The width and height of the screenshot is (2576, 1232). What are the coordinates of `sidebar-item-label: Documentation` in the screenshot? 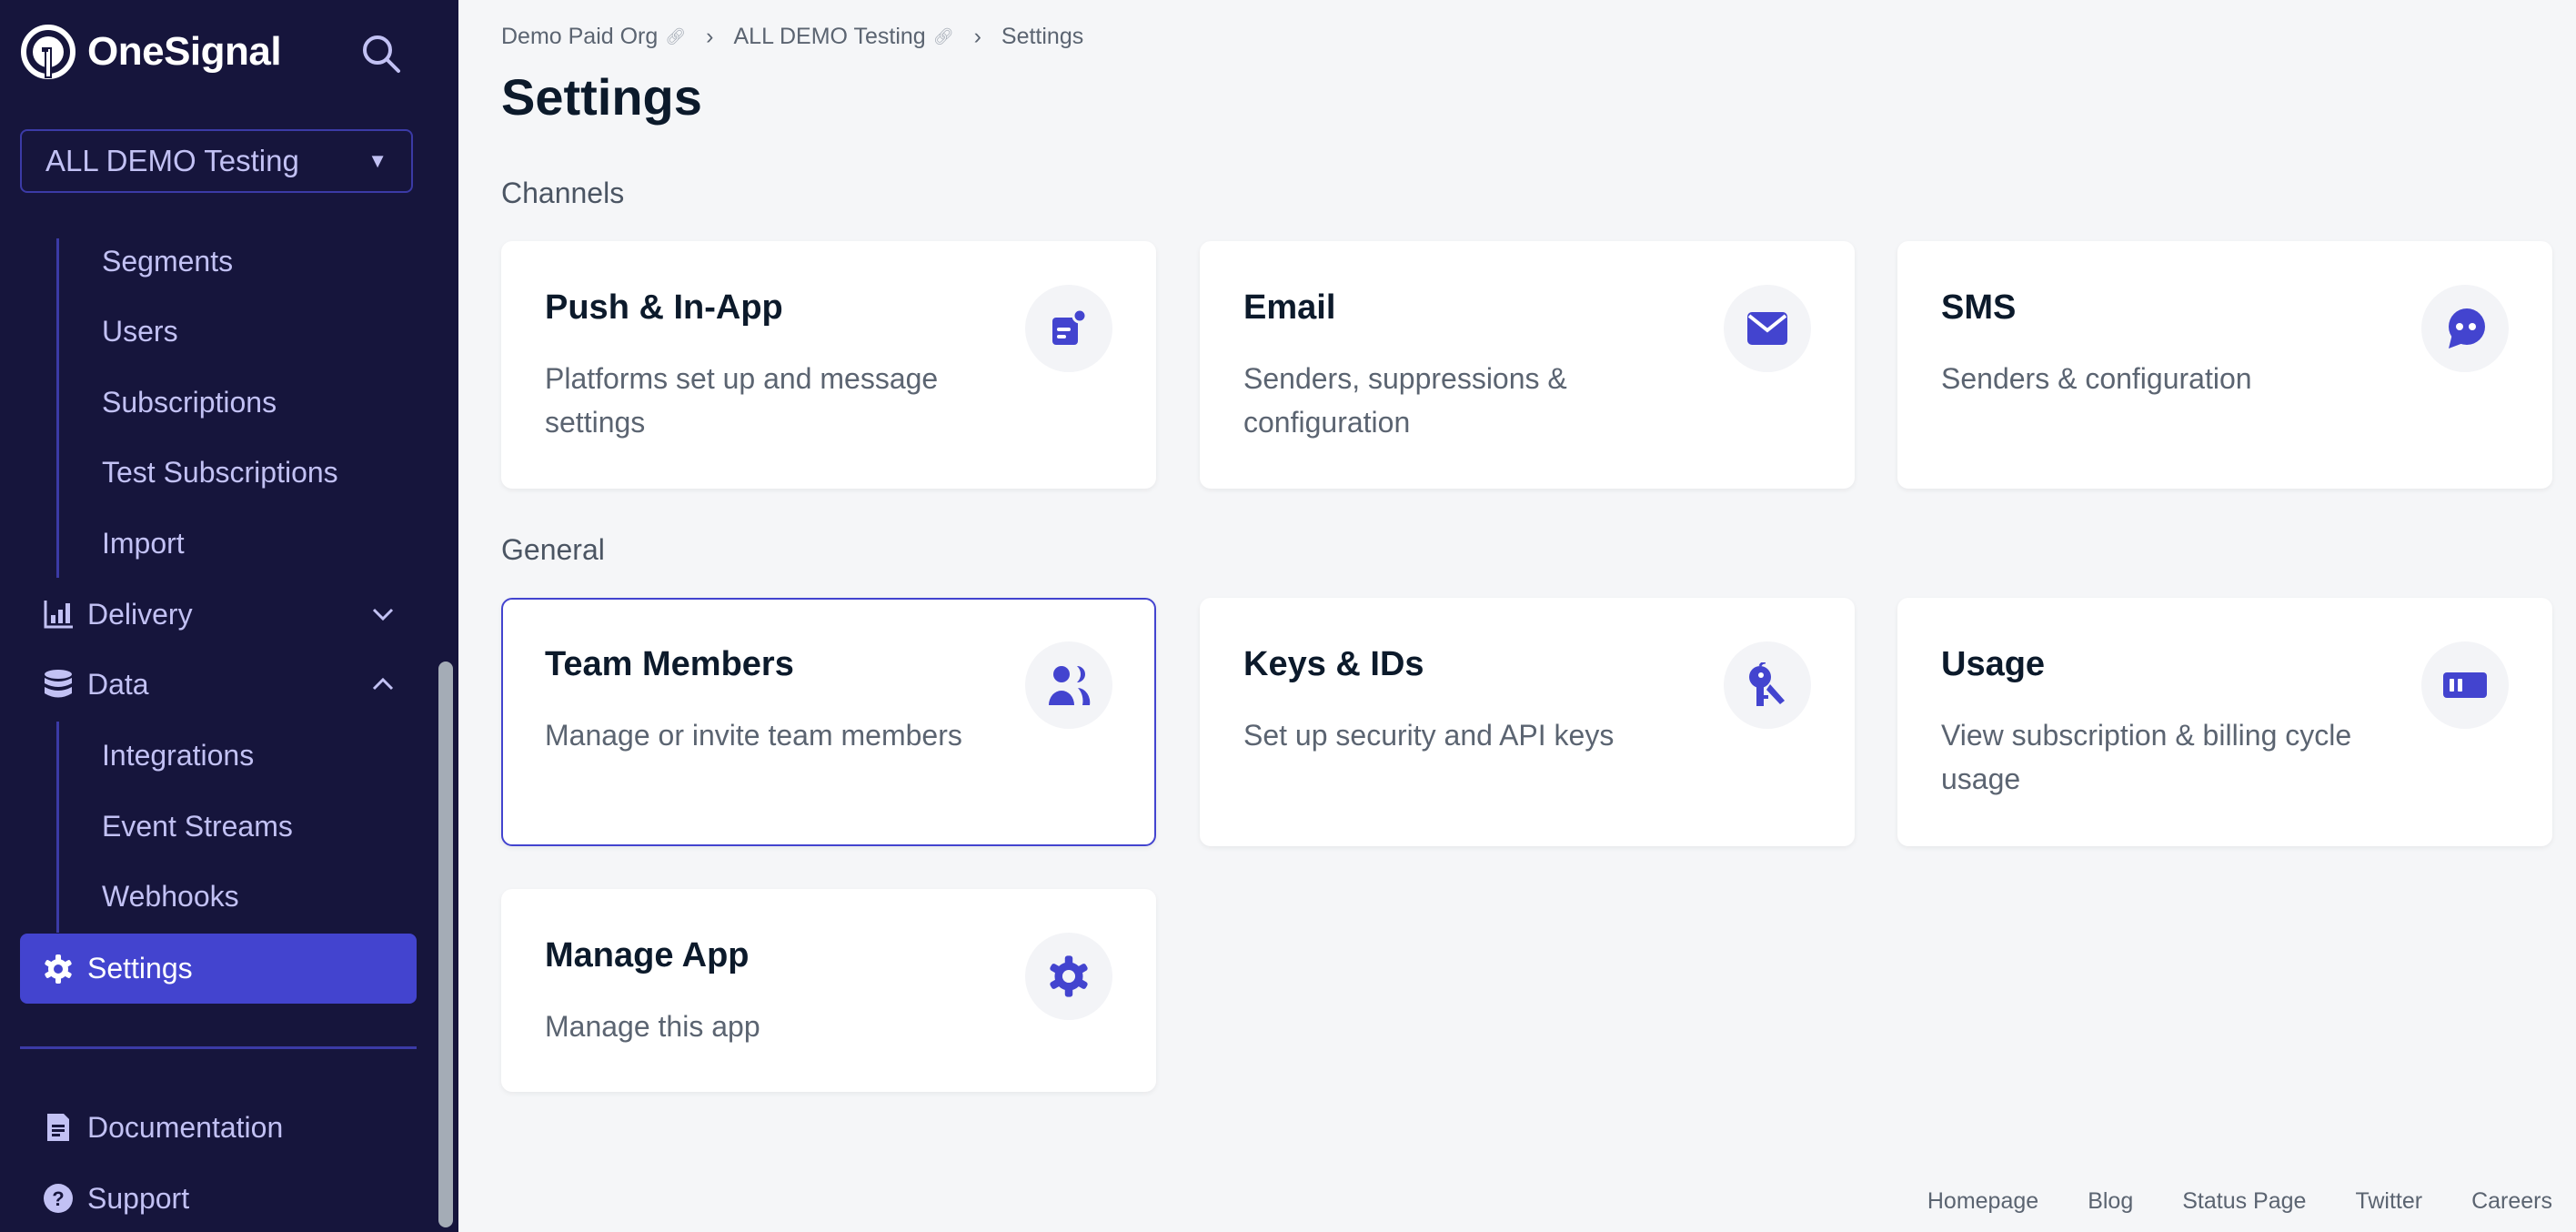 It's located at (185, 1127).